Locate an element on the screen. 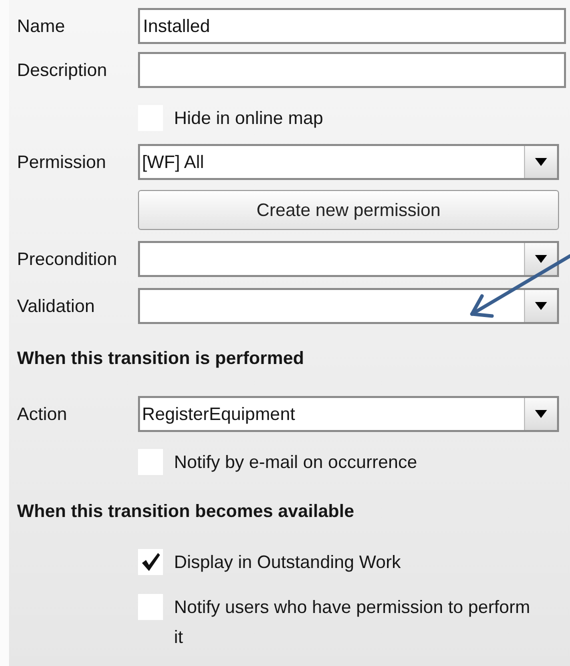  dropdown: [WF] All is located at coordinates (348, 162).